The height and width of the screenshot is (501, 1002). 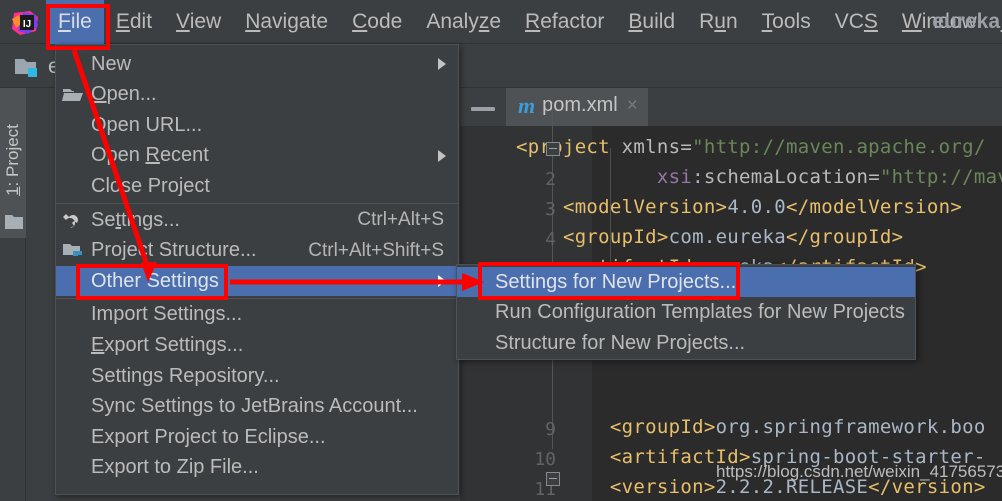 What do you see at coordinates (13, 294) in the screenshot?
I see `left-tool-window-strip: 1: Project` at bounding box center [13, 294].